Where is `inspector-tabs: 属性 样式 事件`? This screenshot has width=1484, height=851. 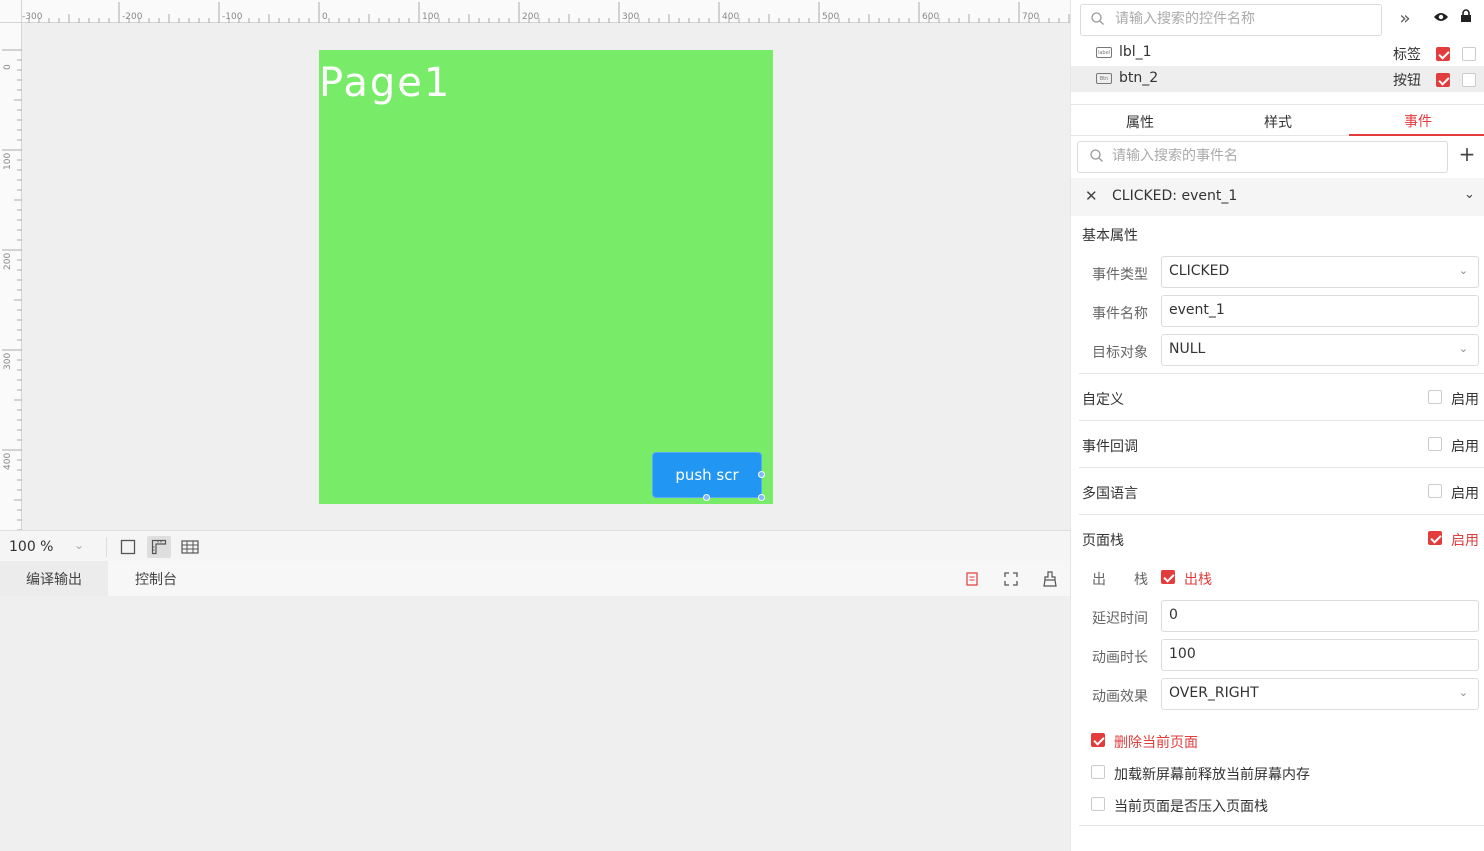
inspector-tabs: 属性 样式 事件 is located at coordinates (1277, 122).